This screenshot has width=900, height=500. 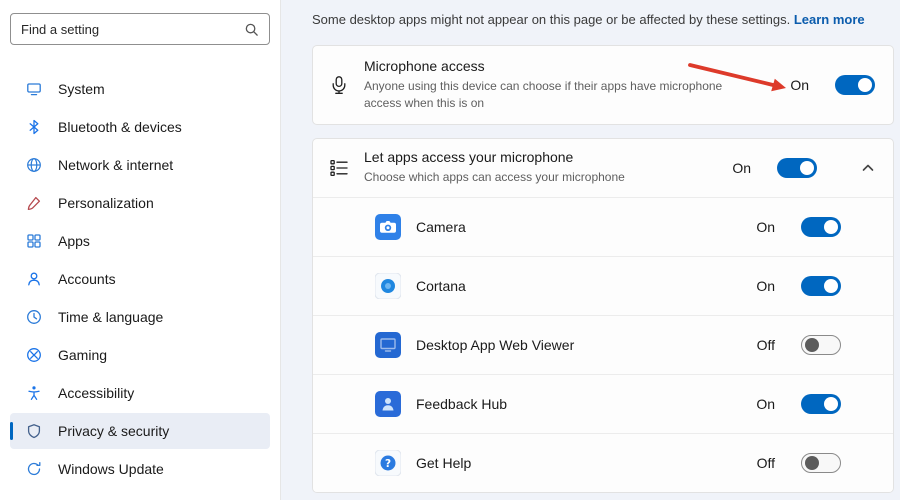 I want to click on microphone-access-title: Microphone access, so click(x=424, y=65).